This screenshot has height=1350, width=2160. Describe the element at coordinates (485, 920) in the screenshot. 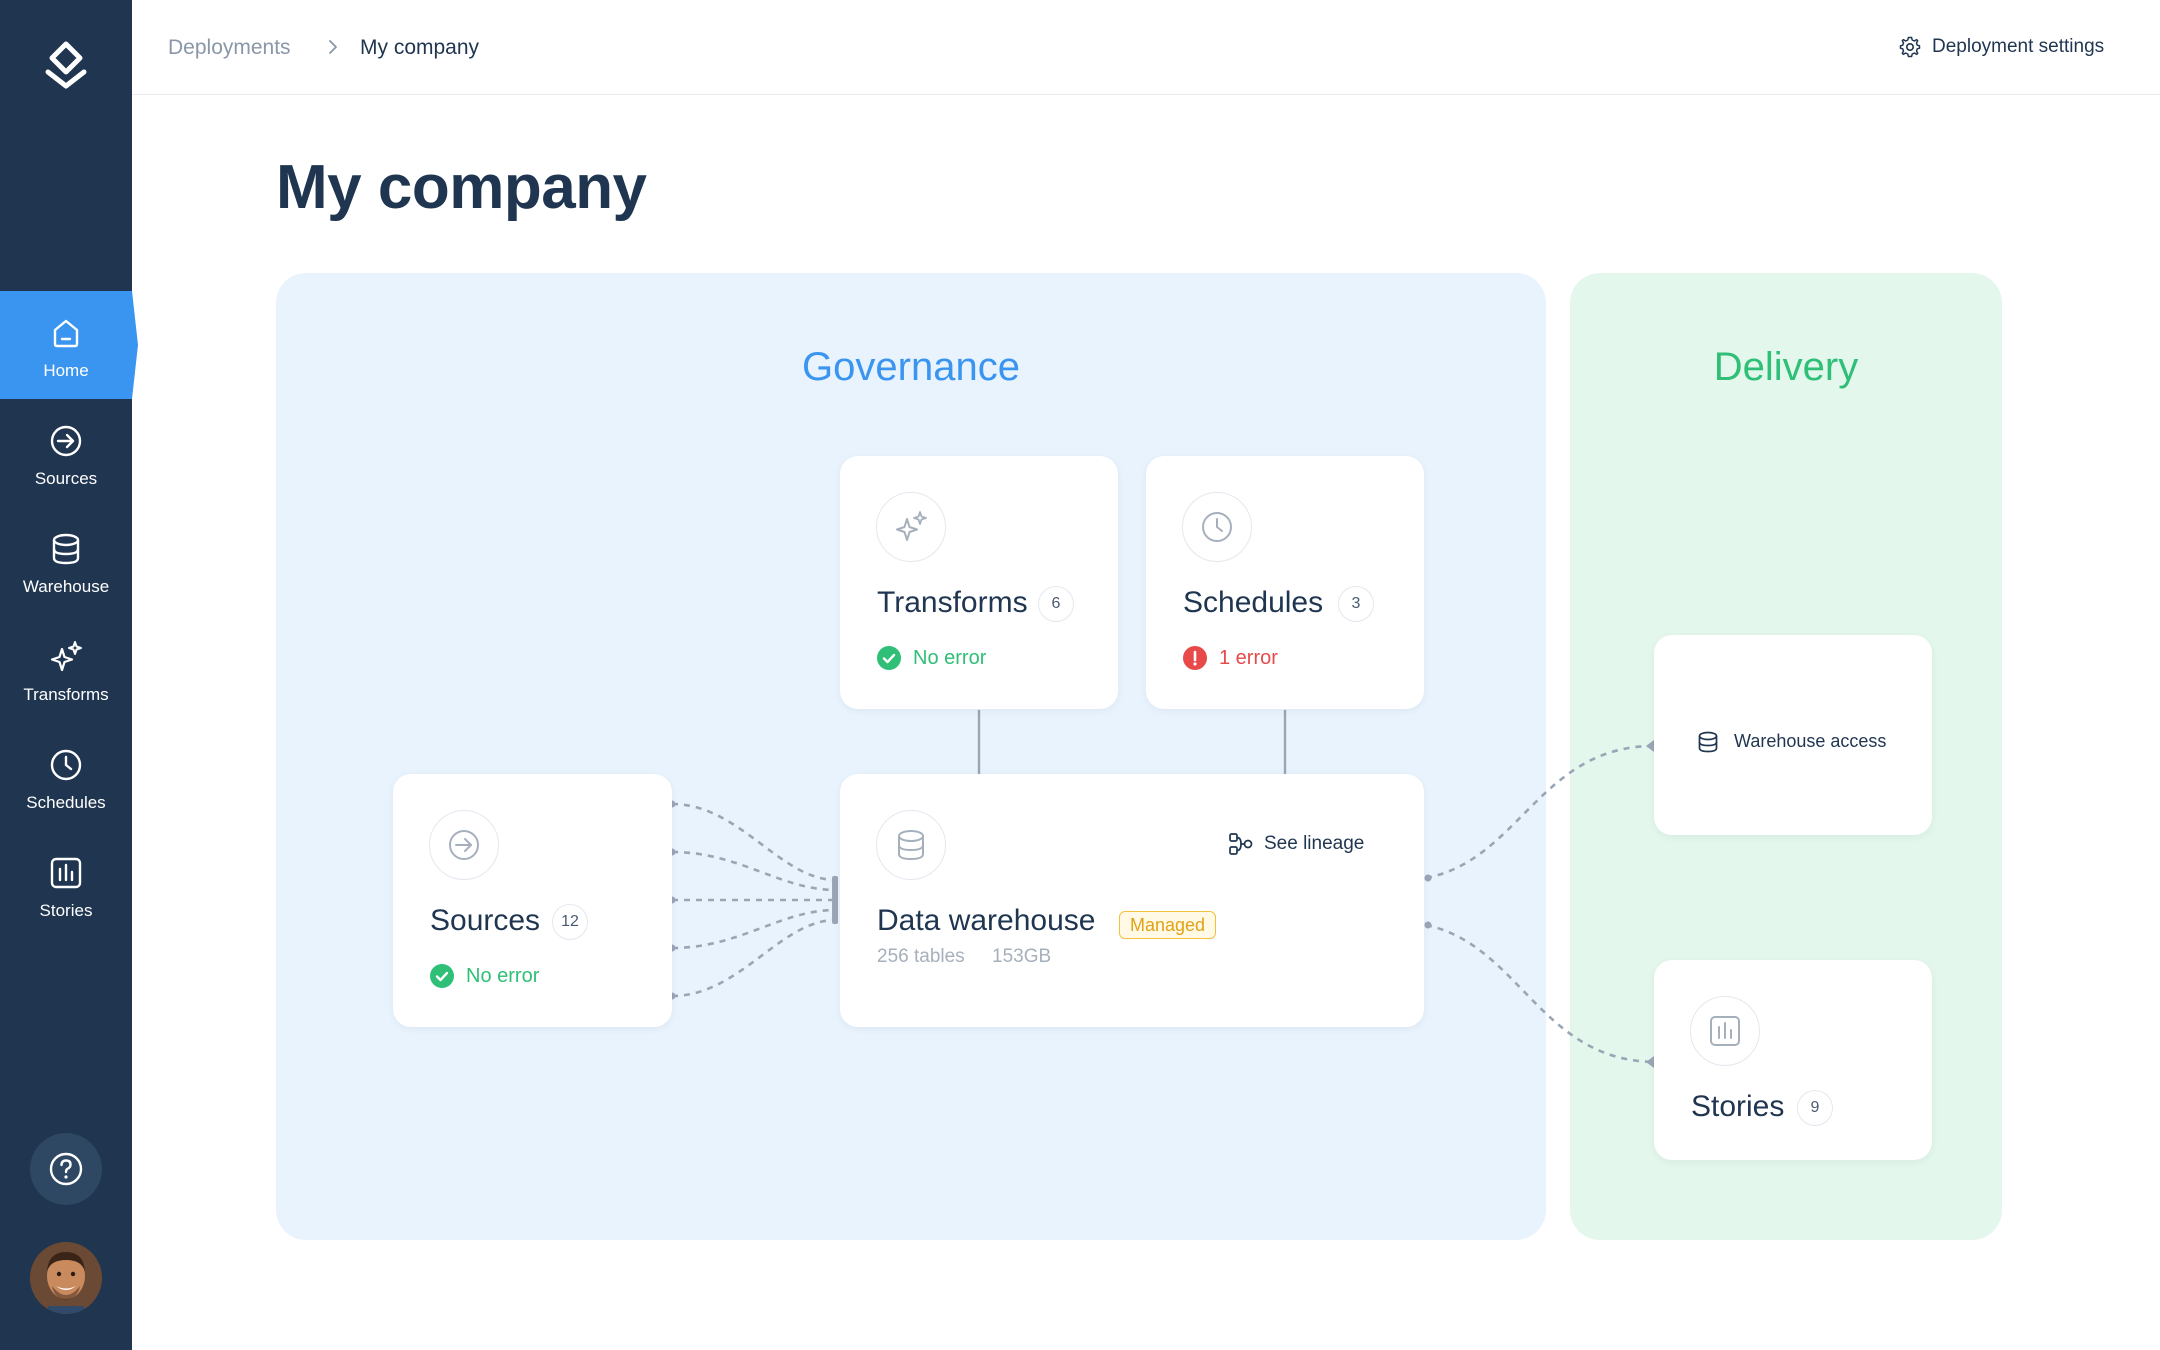

I see `sources-title: Sources` at that location.